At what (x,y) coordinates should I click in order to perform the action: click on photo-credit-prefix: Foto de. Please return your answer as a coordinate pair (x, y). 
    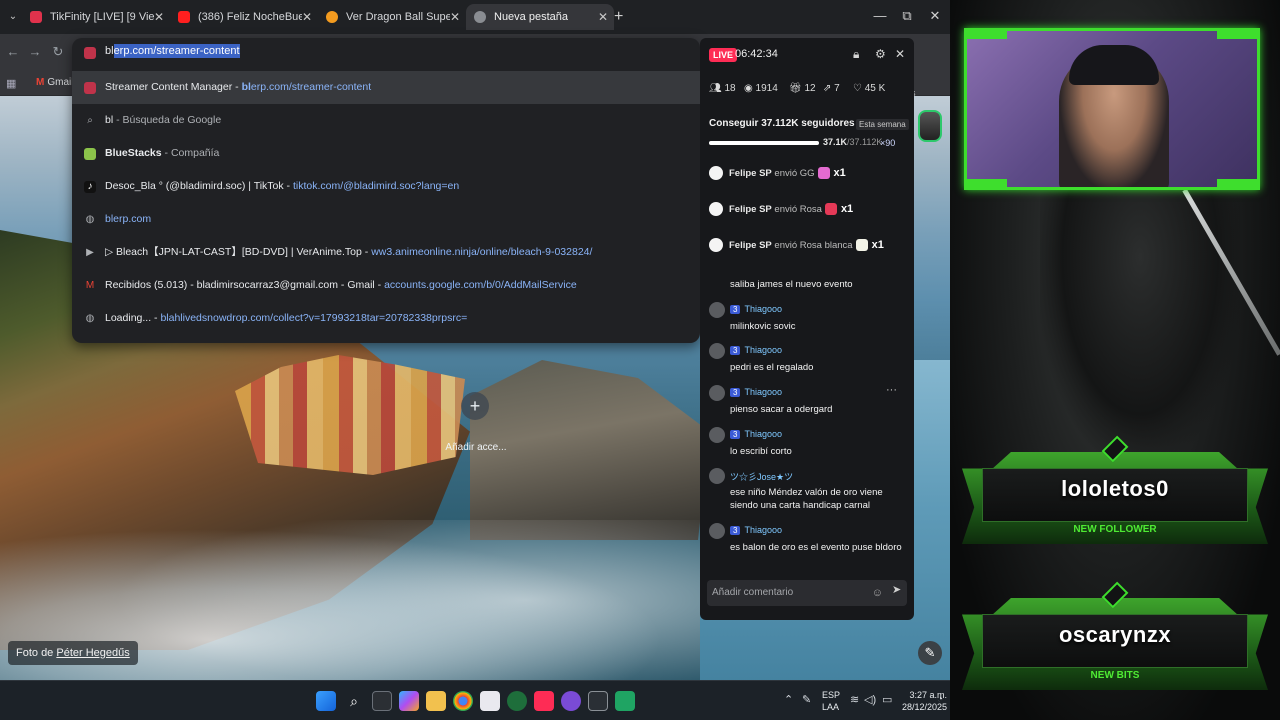
    Looking at the image, I should click on (36, 653).